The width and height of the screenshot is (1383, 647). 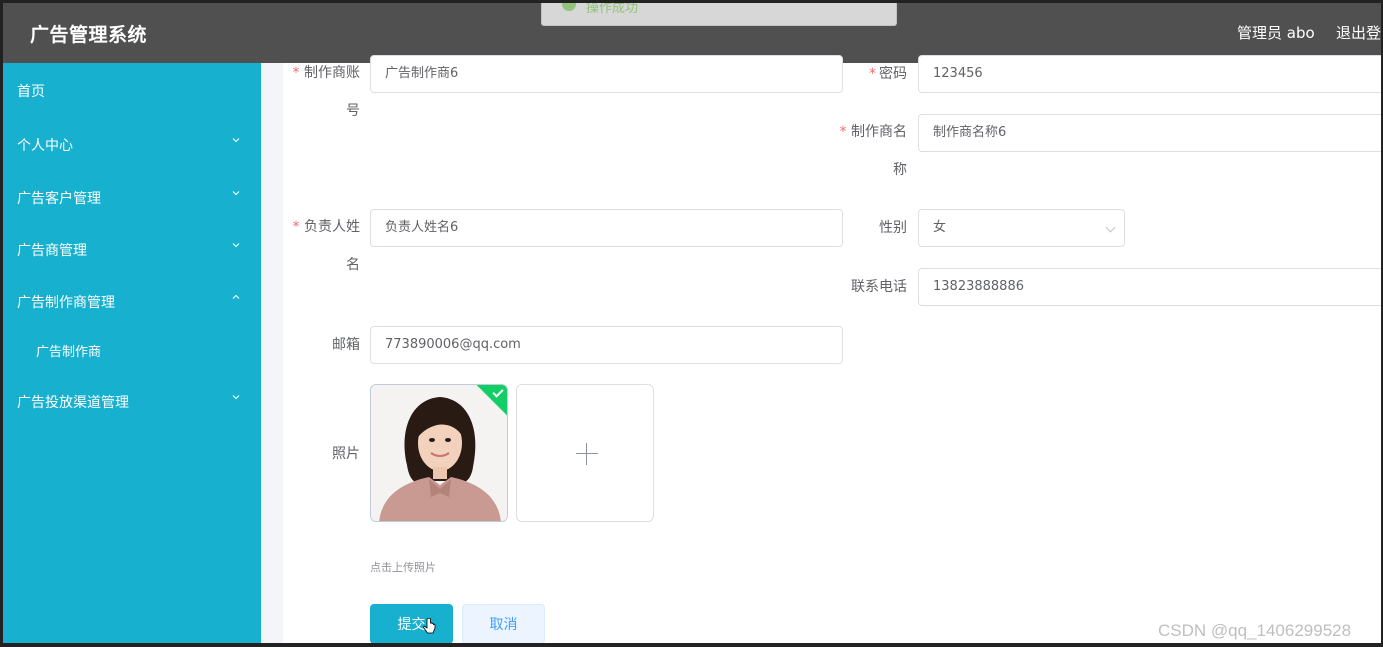 I want to click on sidebar-item-advertiser: 广告商管理, so click(x=132, y=249).